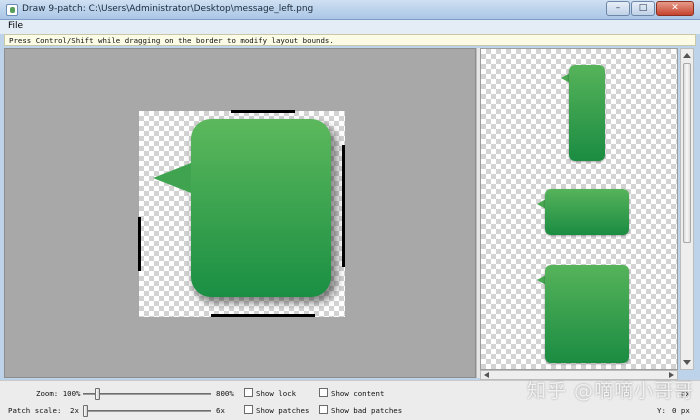 This screenshot has height=420, width=700. What do you see at coordinates (139, 244) in the screenshot?
I see `left-stretch-guide` at bounding box center [139, 244].